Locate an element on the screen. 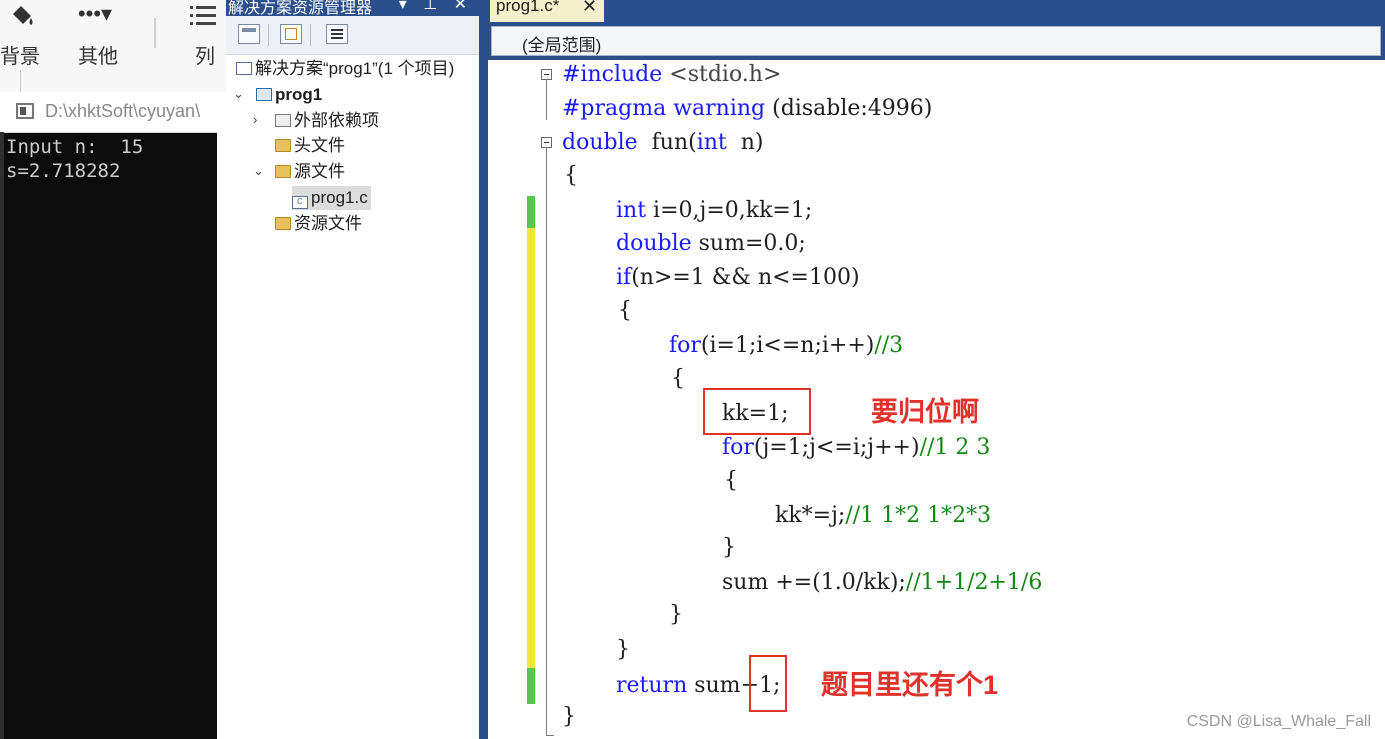 The width and height of the screenshot is (1385, 739). navigation-bar: (全局范围) is located at coordinates (936, 41).